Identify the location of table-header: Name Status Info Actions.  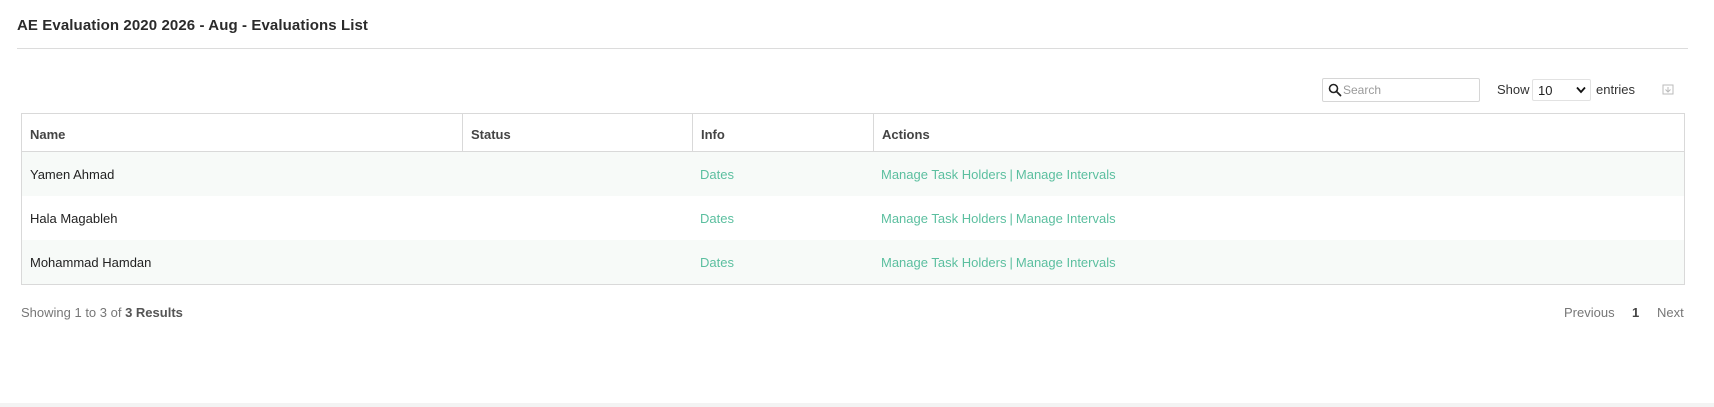
(853, 133).